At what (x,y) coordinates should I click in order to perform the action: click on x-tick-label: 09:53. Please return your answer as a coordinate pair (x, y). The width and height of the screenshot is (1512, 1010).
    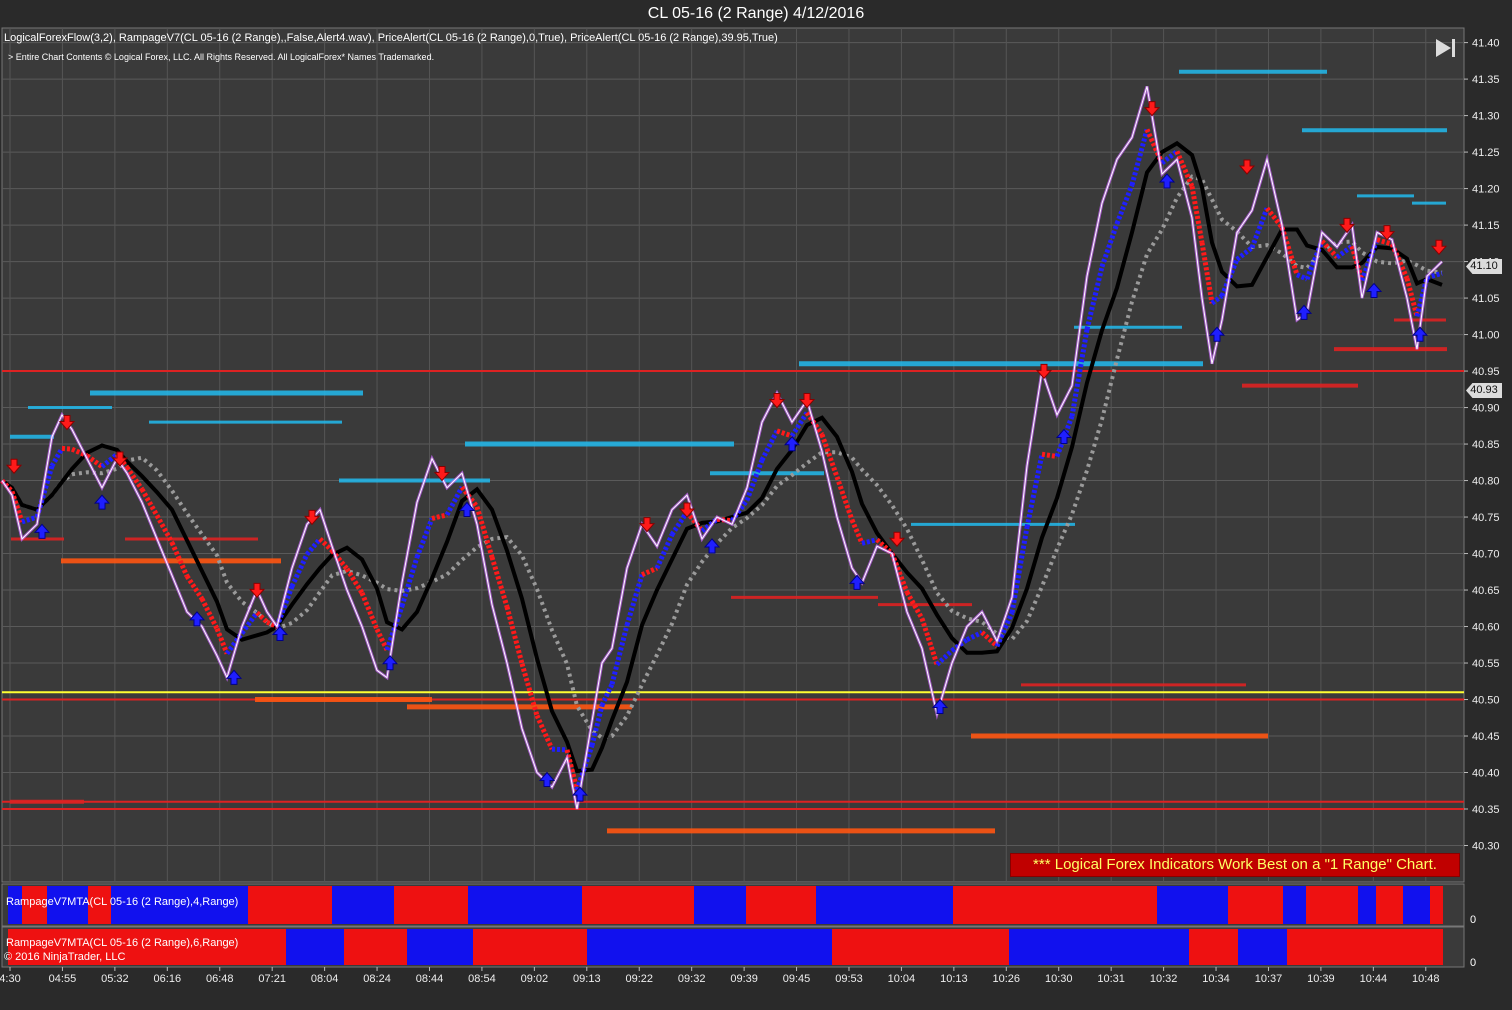
    Looking at the image, I should click on (849, 979).